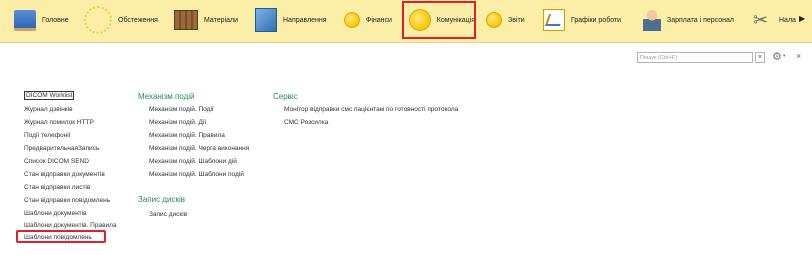 The width and height of the screenshot is (812, 255). Describe the element at coordinates (138, 20) in the screenshot. I see `section-label: Обстеження` at that location.